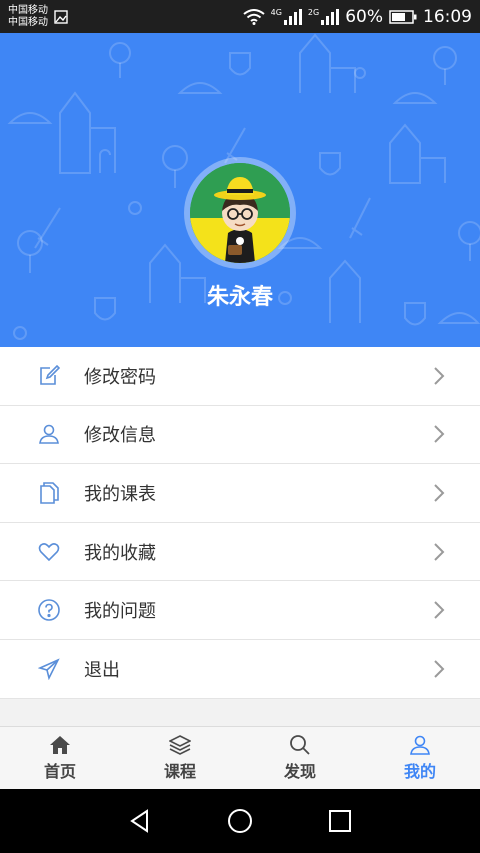  What do you see at coordinates (239, 297) in the screenshot?
I see `user-name: 朱永春` at bounding box center [239, 297].